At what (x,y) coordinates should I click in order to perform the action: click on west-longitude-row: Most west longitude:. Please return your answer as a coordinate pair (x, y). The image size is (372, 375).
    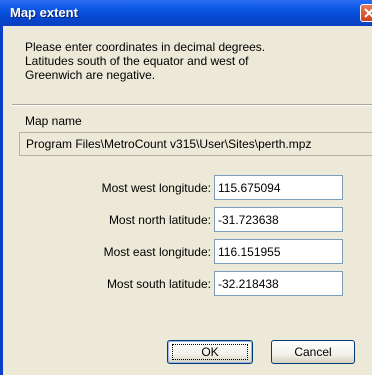
    Looking at the image, I should click on (187, 188).